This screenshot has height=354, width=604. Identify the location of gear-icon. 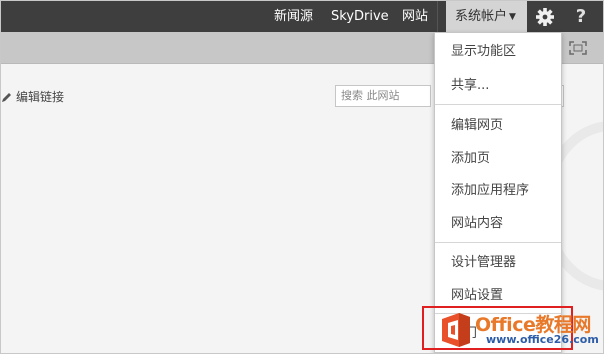
(545, 17).